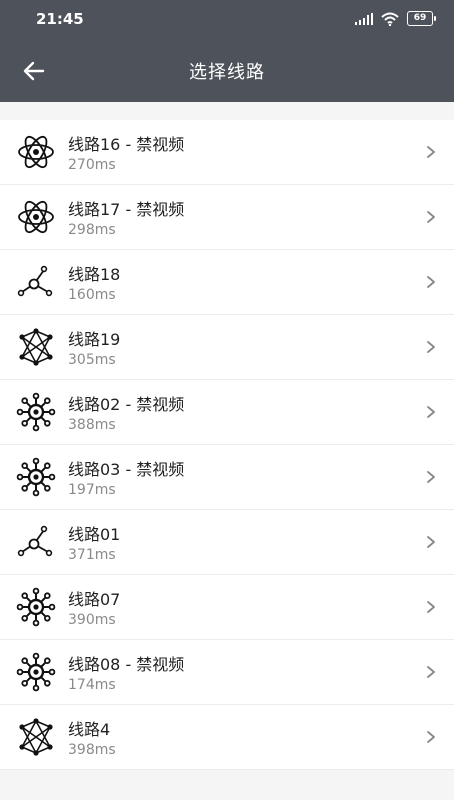 This screenshot has width=454, height=800. Describe the element at coordinates (92, 685) in the screenshot. I see `route-latency: 174ms` at that location.